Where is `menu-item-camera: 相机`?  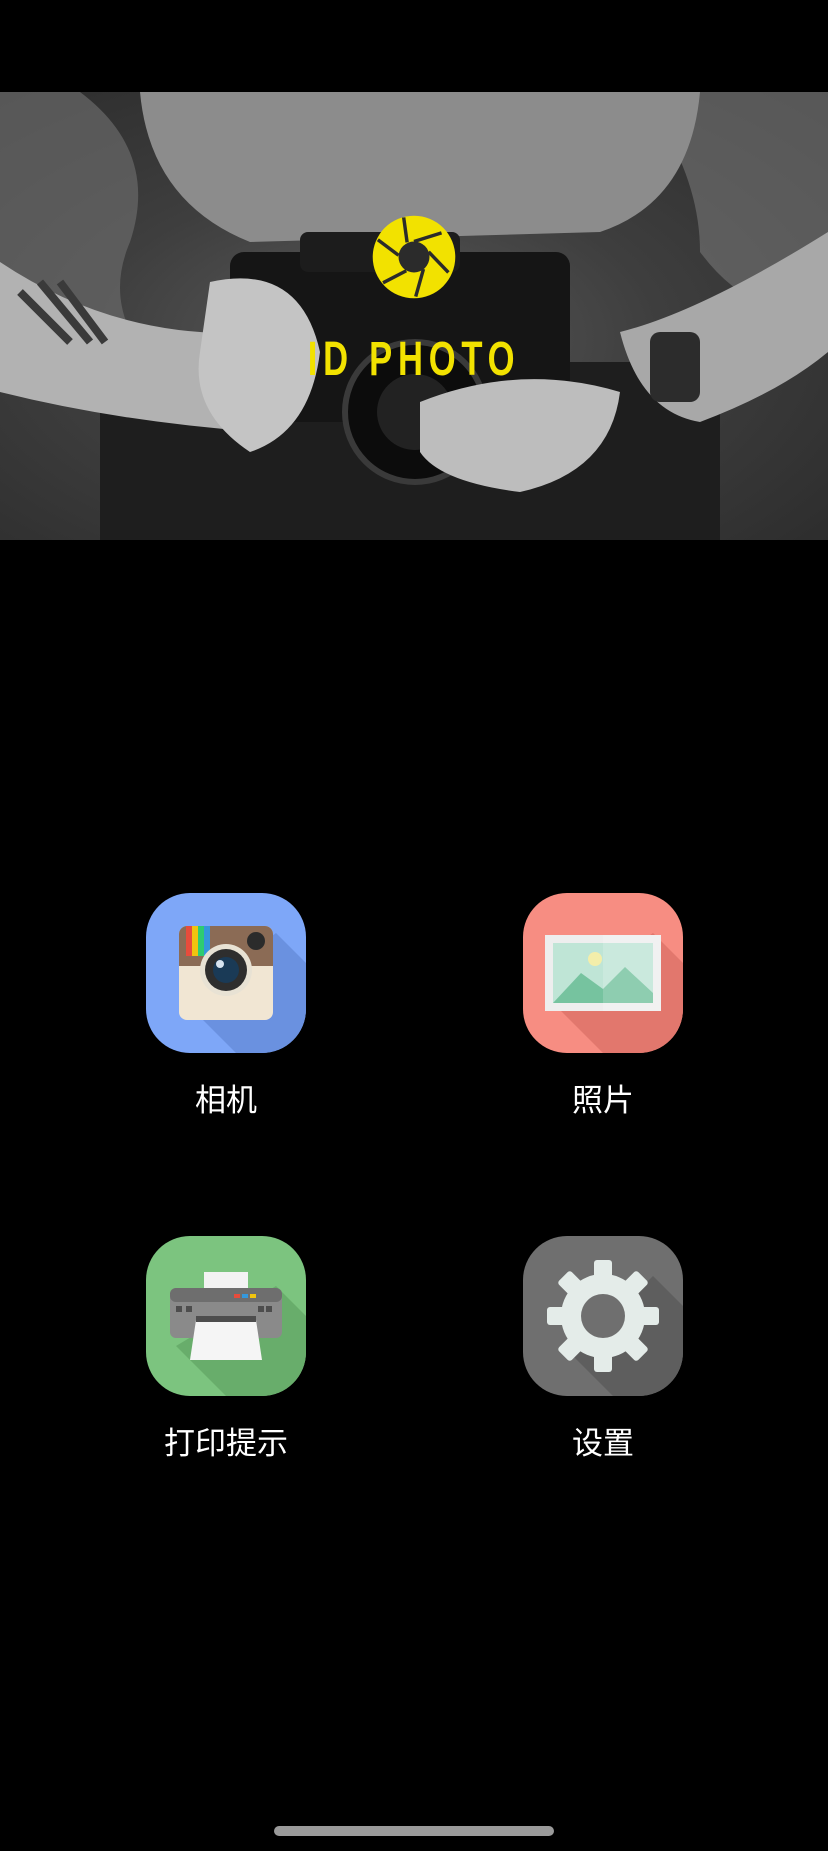
menu-item-camera: 相机 is located at coordinates (226, 1013).